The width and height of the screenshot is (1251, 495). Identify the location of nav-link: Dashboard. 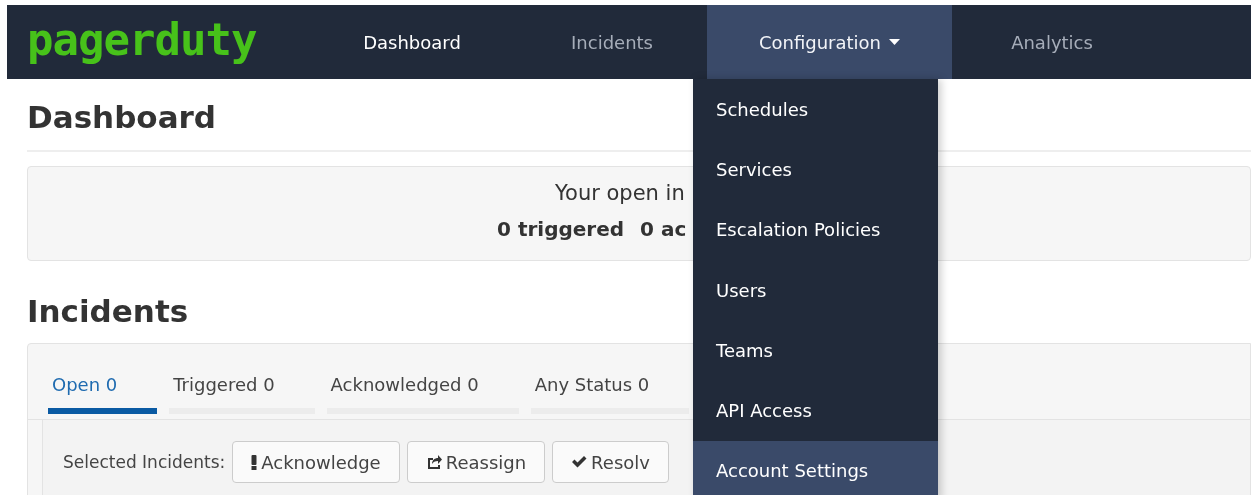
(412, 42).